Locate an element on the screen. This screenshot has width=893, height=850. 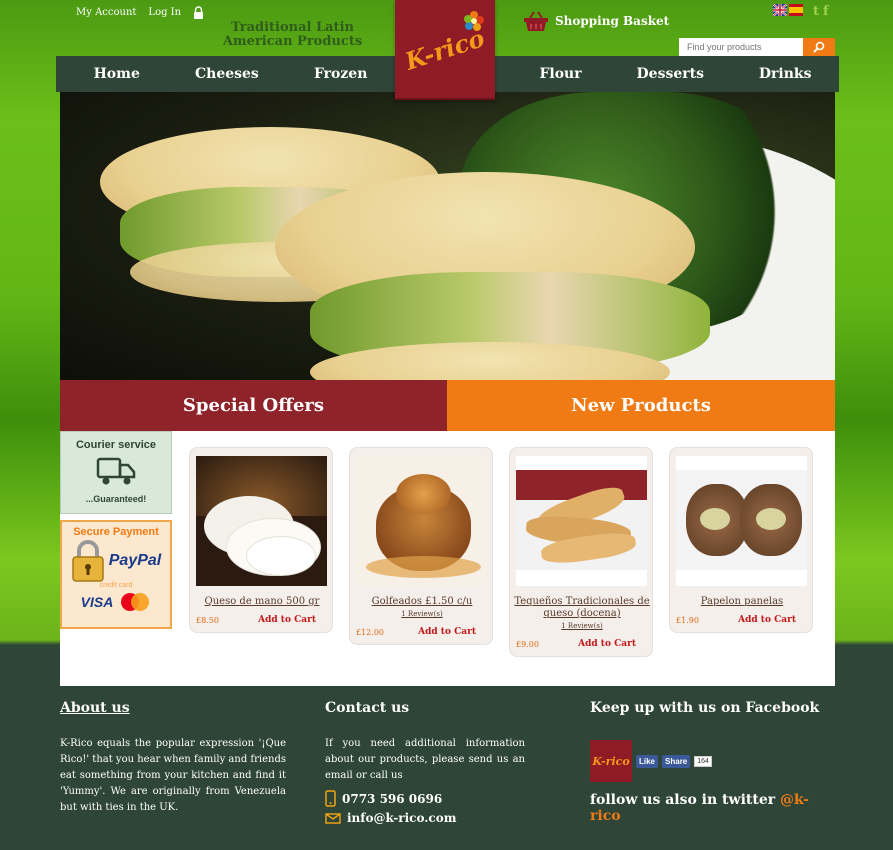
phone-icon is located at coordinates (330, 798).